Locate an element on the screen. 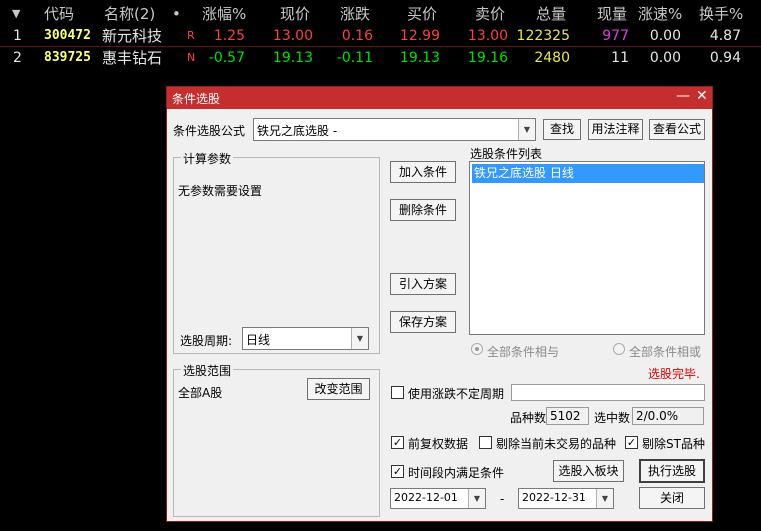  save-scheme-button: 保存方案 is located at coordinates (423, 322).